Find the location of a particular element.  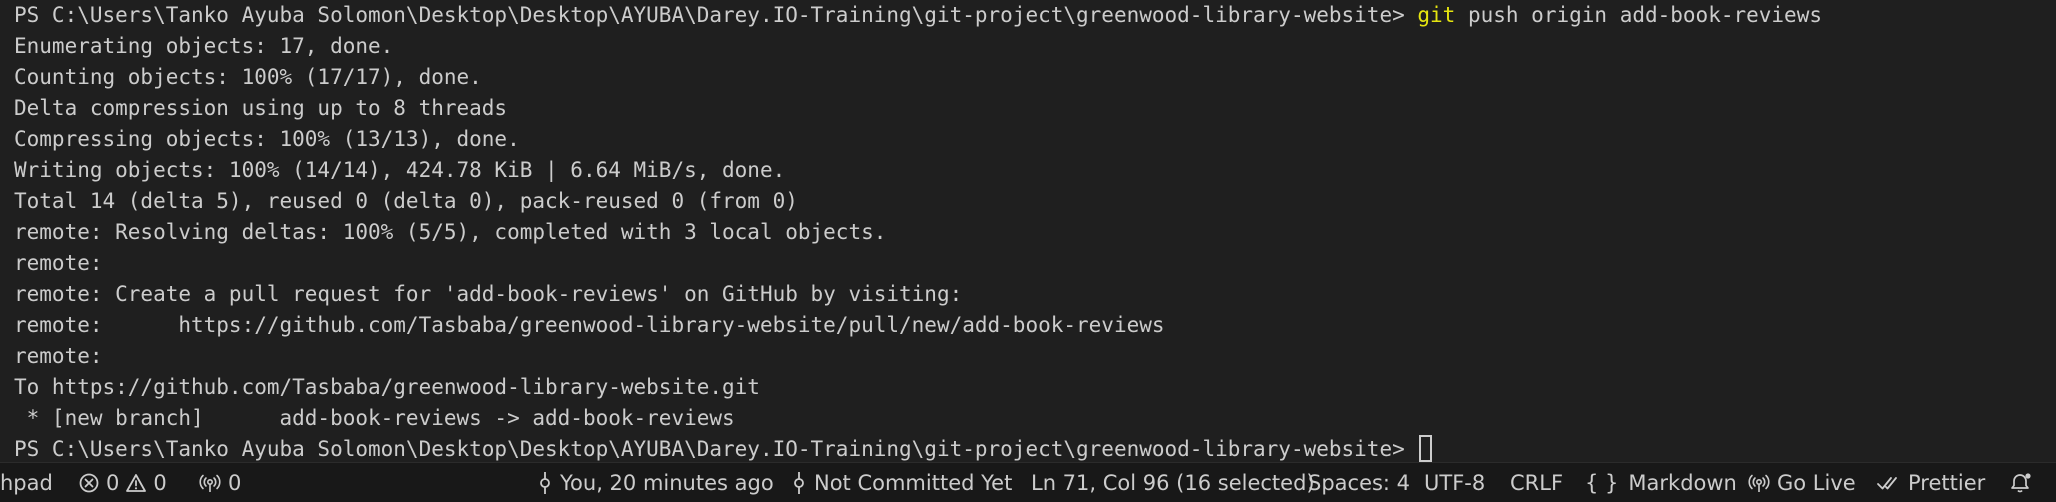

status-indentation-label: Spaces: 4 is located at coordinates (1359, 483).